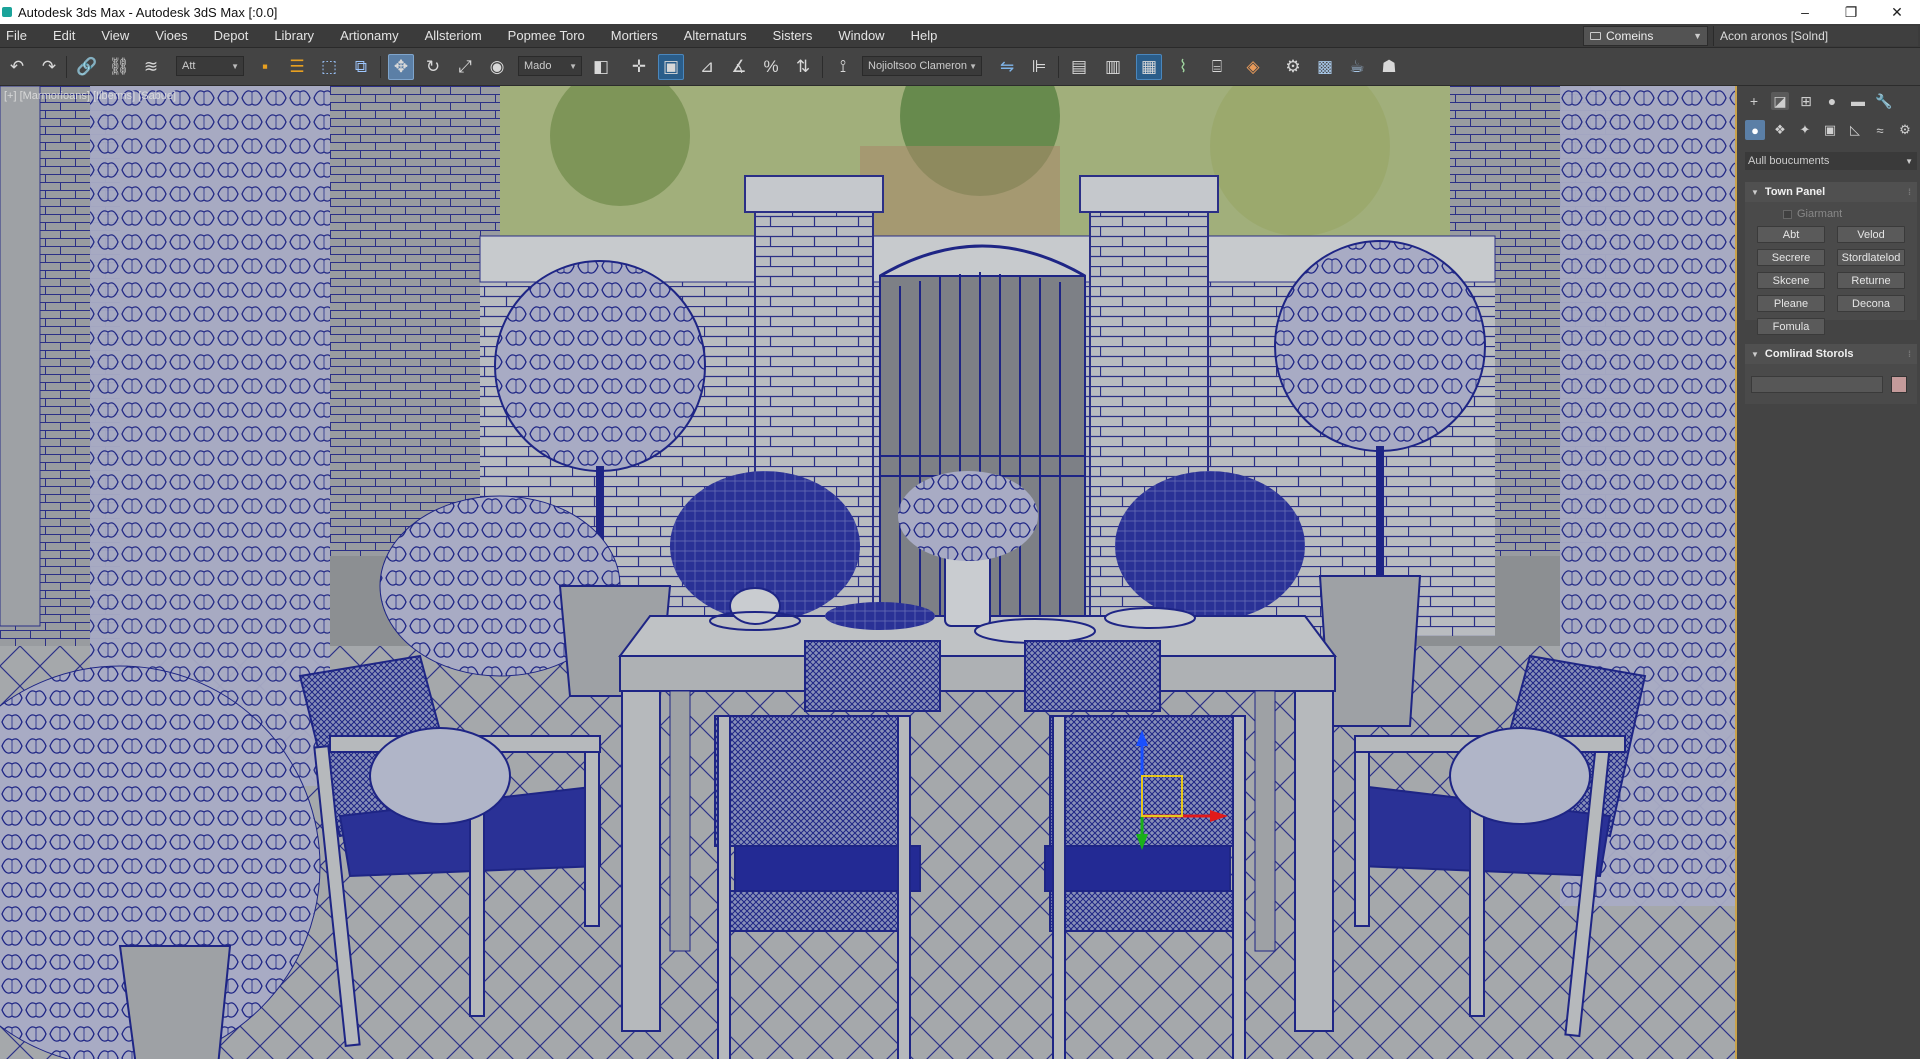 The image size is (1920, 1059). I want to click on ribbon-toggle-icon: ▦, so click(1149, 67).